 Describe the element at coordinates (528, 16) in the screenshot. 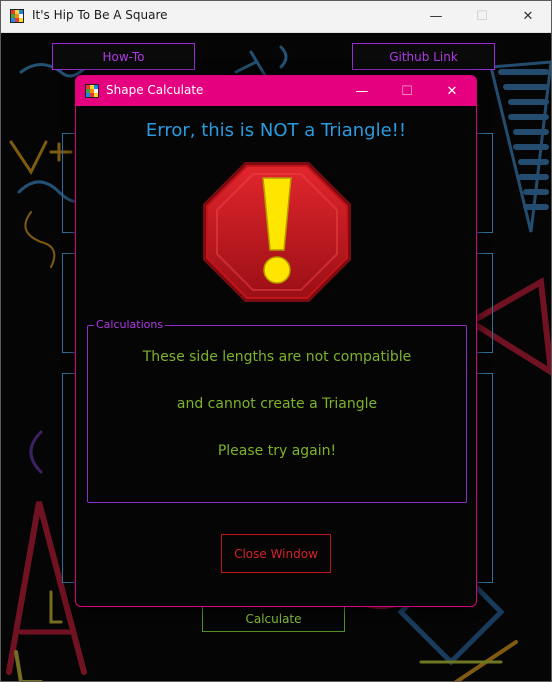

I see `close-button: ✕` at that location.